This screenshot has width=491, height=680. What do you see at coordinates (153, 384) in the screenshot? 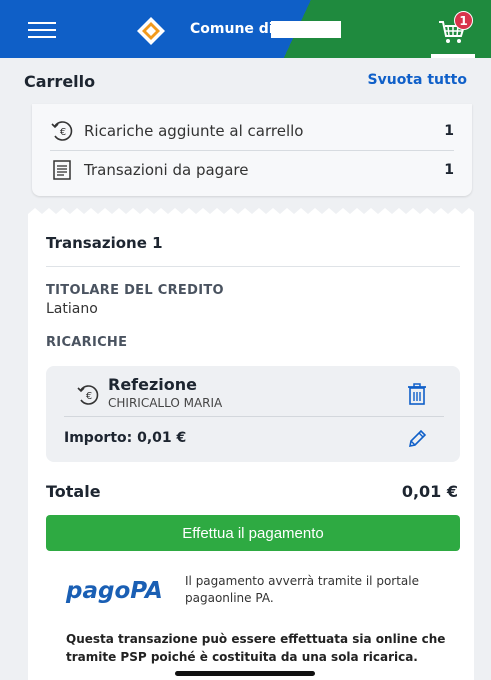
I see `recharge-name: Refezione` at bounding box center [153, 384].